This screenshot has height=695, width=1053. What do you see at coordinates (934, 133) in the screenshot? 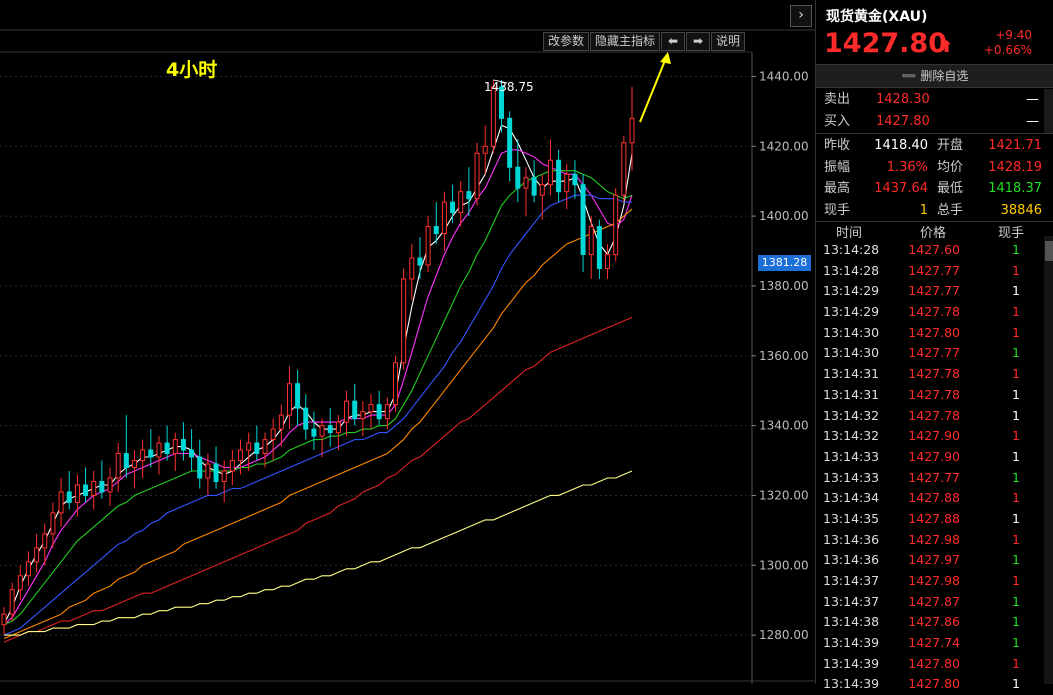
I see `divider` at bounding box center [934, 133].